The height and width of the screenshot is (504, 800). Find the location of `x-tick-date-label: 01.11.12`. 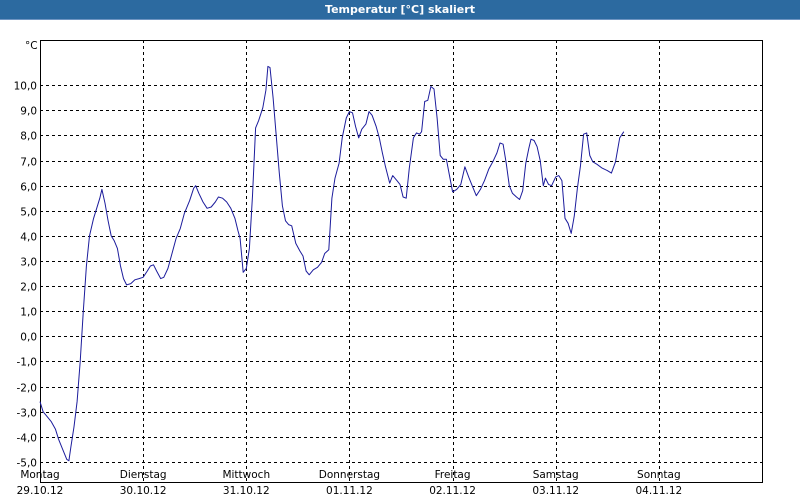

x-tick-date-label: 01.11.12 is located at coordinates (349, 491).